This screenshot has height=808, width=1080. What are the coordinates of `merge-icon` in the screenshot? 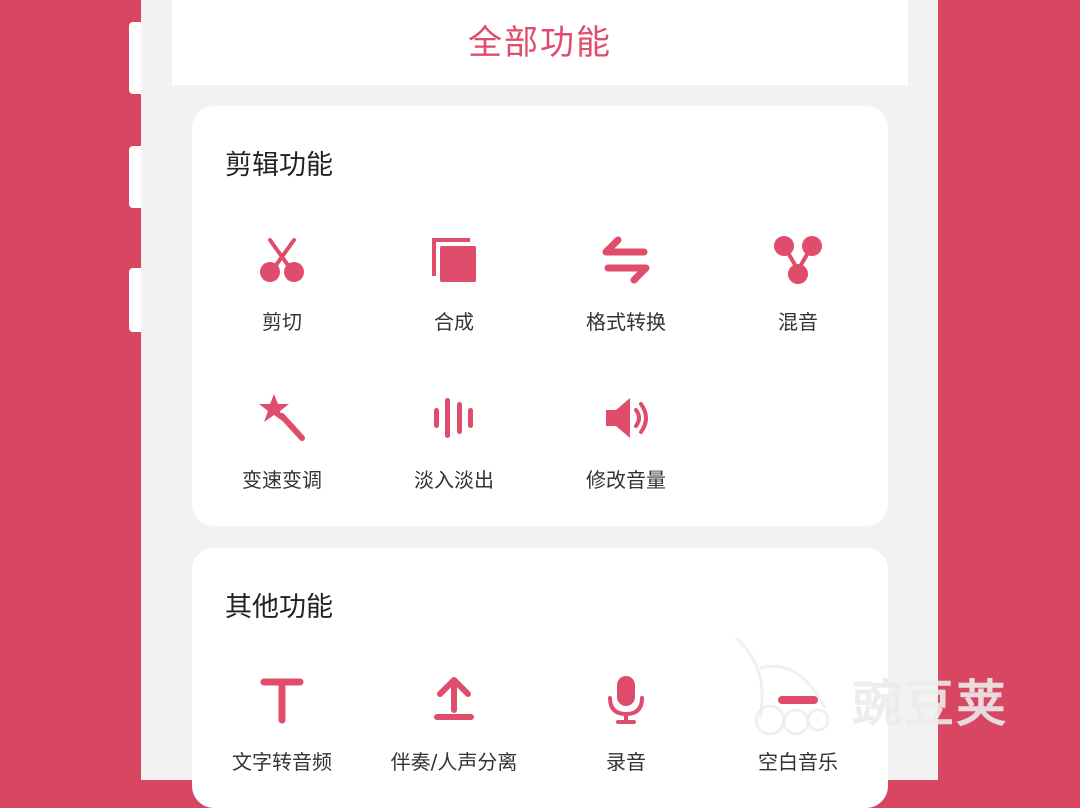 It's located at (454, 260).